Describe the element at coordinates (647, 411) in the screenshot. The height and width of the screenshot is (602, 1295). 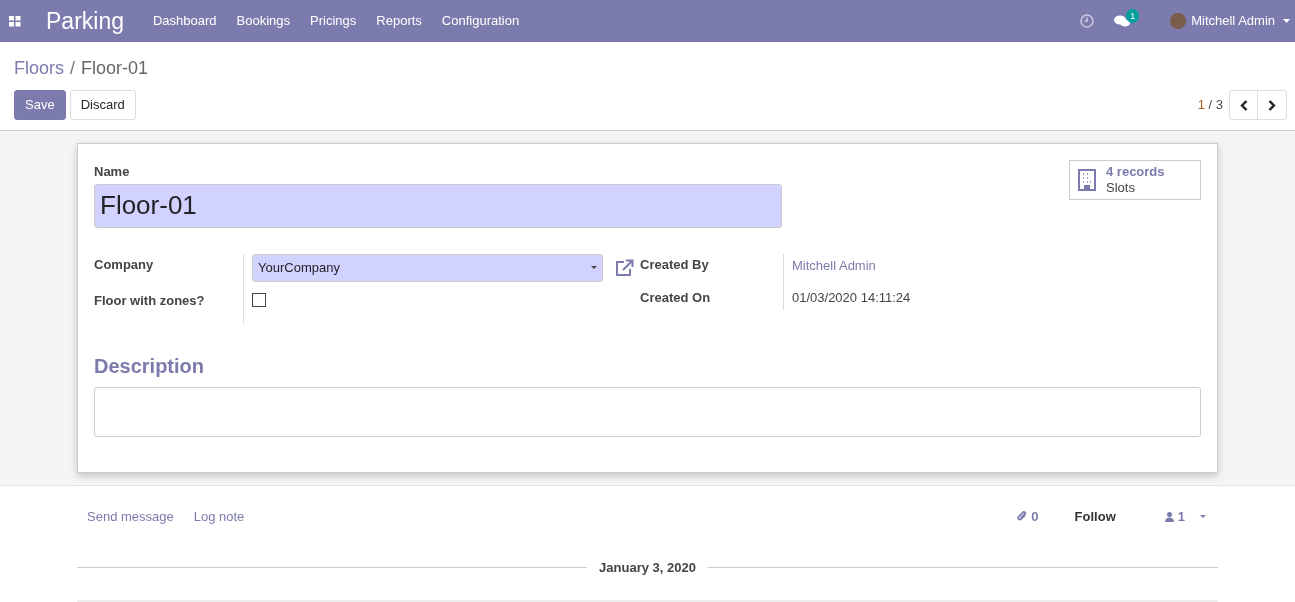
I see `description-field` at that location.